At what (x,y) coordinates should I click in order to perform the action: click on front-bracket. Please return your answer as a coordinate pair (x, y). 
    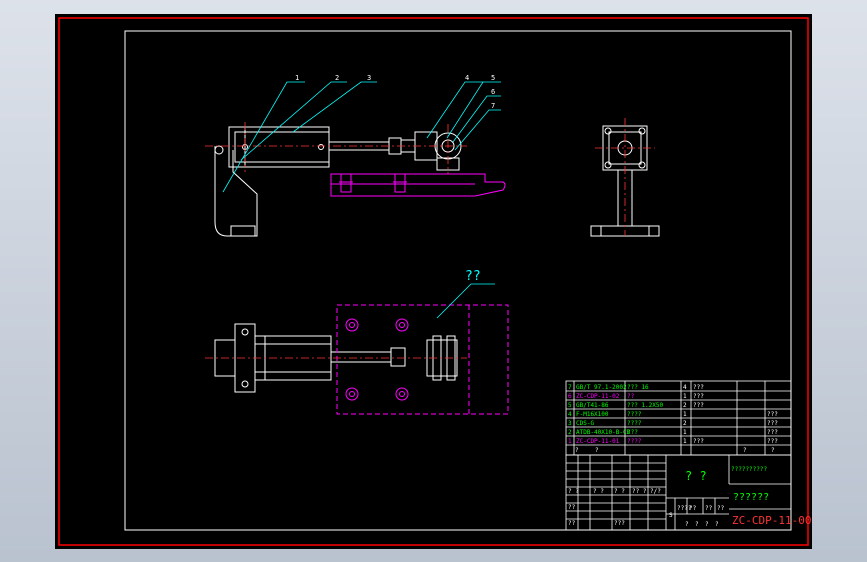
    Looking at the image, I should click on (236, 191).